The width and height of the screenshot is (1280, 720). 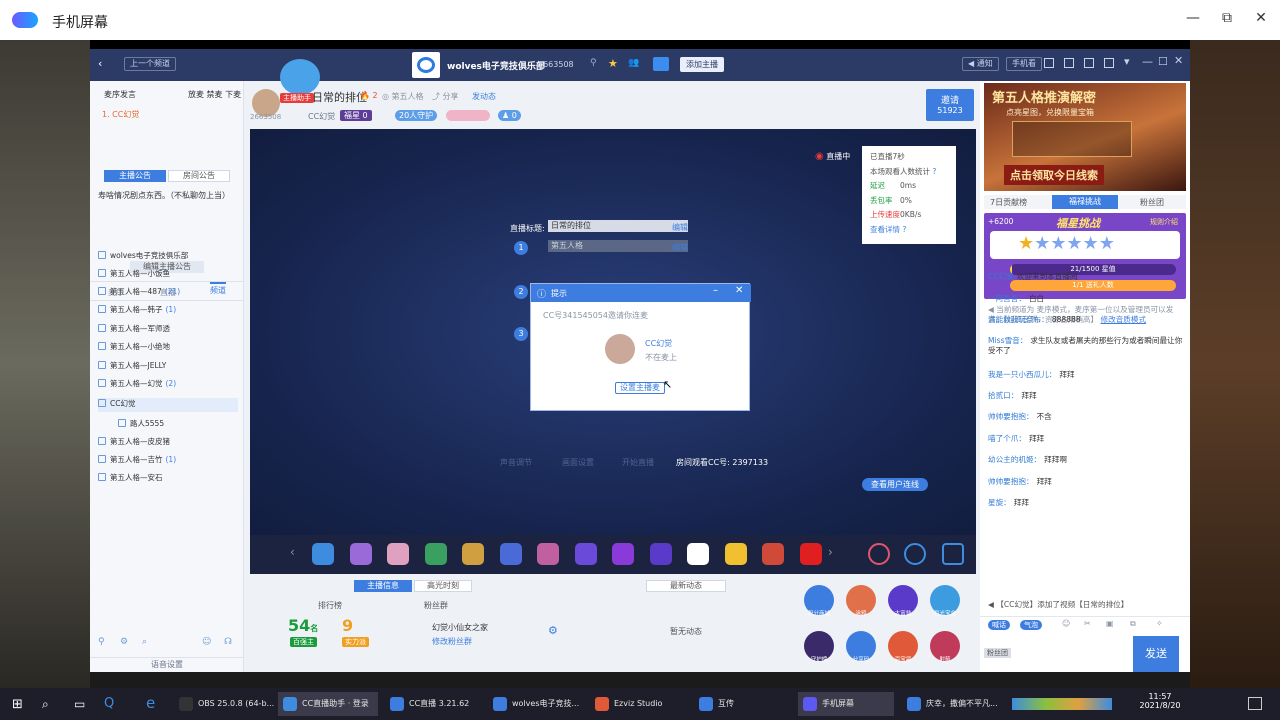 What do you see at coordinates (1007, 438) in the screenshot?
I see `chat-username: 喵了个爪：` at bounding box center [1007, 438].